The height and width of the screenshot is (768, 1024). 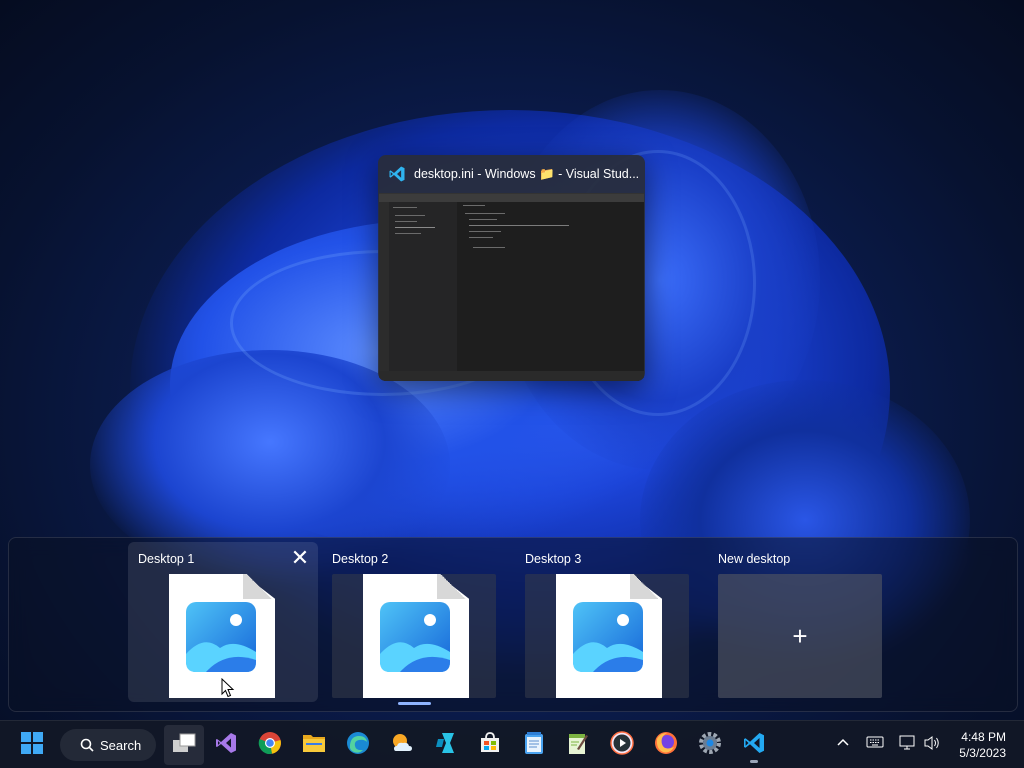 I want to click on network-icon, so click(x=907, y=743).